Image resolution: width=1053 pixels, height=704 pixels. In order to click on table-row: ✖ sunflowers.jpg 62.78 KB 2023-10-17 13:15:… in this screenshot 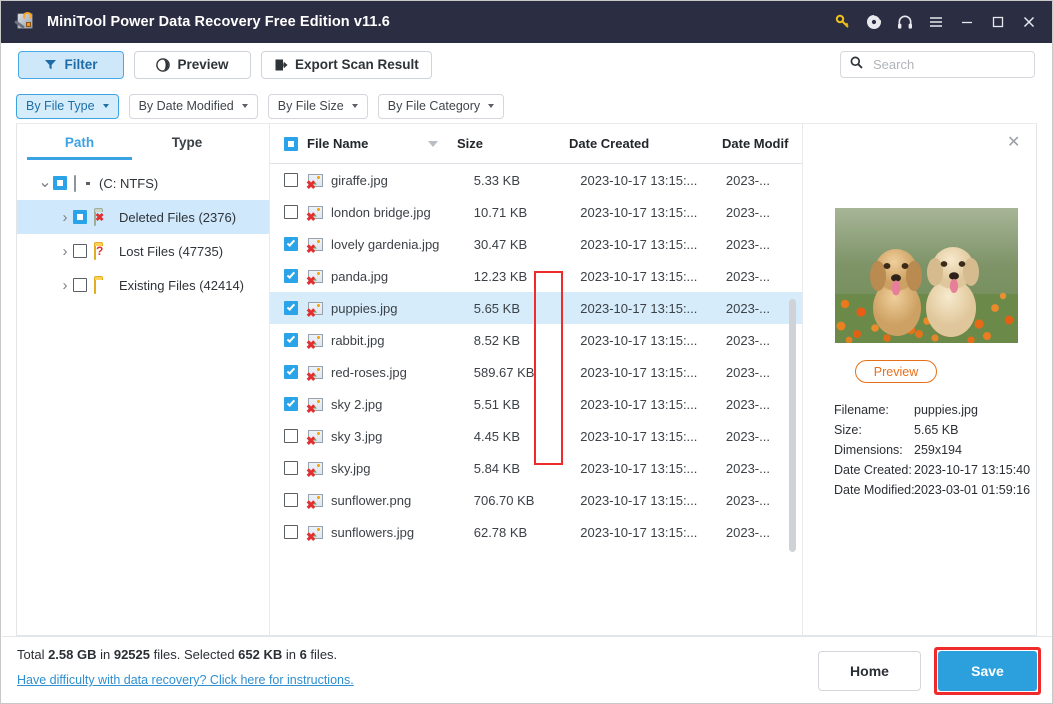, I will do `click(536, 532)`.